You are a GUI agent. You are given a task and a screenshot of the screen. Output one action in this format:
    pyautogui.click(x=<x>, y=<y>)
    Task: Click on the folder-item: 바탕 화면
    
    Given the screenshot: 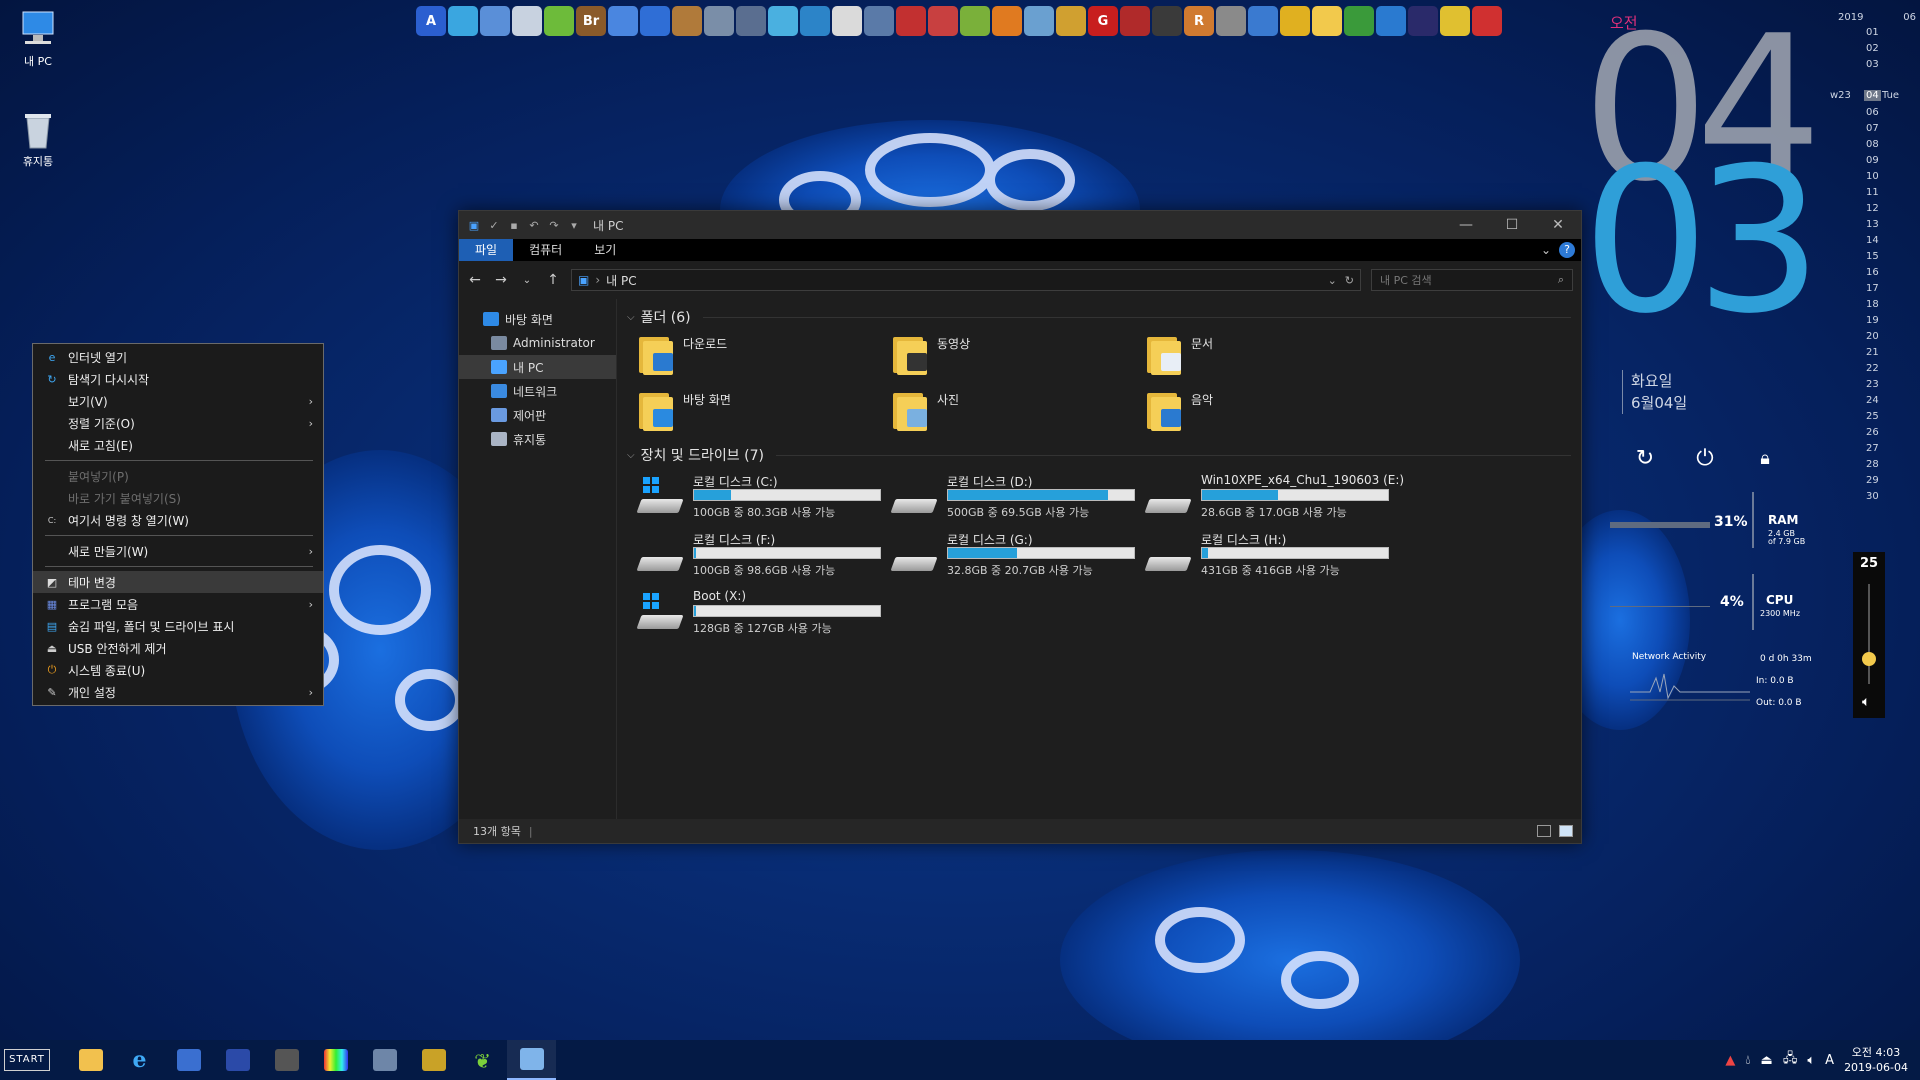 What is the action you would take?
    pyautogui.click(x=766, y=414)
    